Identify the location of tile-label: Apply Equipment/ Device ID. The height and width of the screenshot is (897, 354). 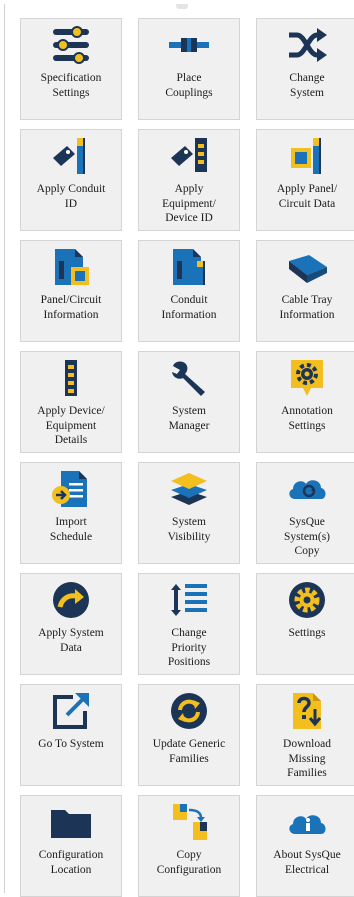
(189, 203).